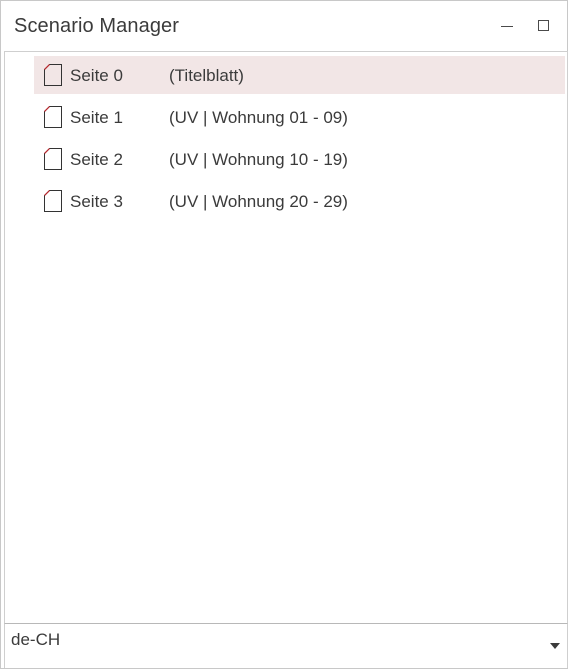  What do you see at coordinates (36, 639) in the screenshot?
I see `language-select-value: de-CH` at bounding box center [36, 639].